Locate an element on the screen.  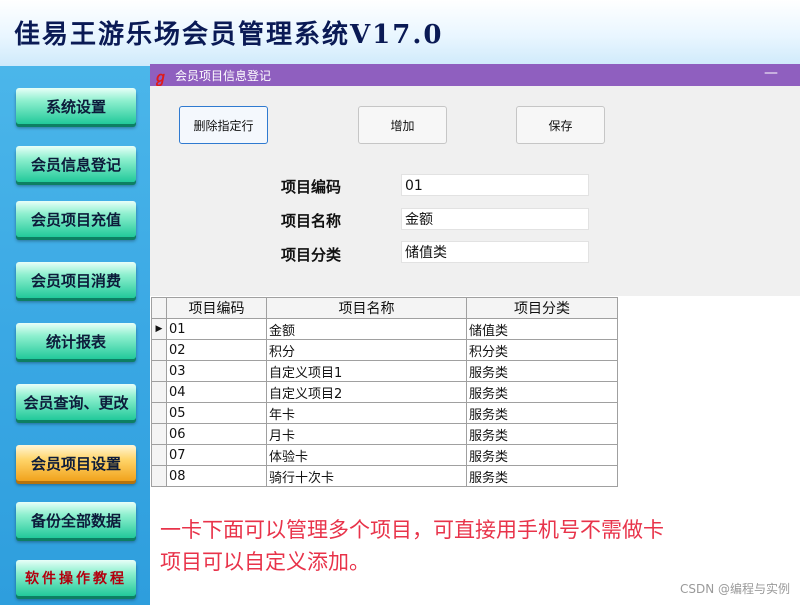
sidebar-item-member-registration: 会员信息登记 is located at coordinates (76, 164).